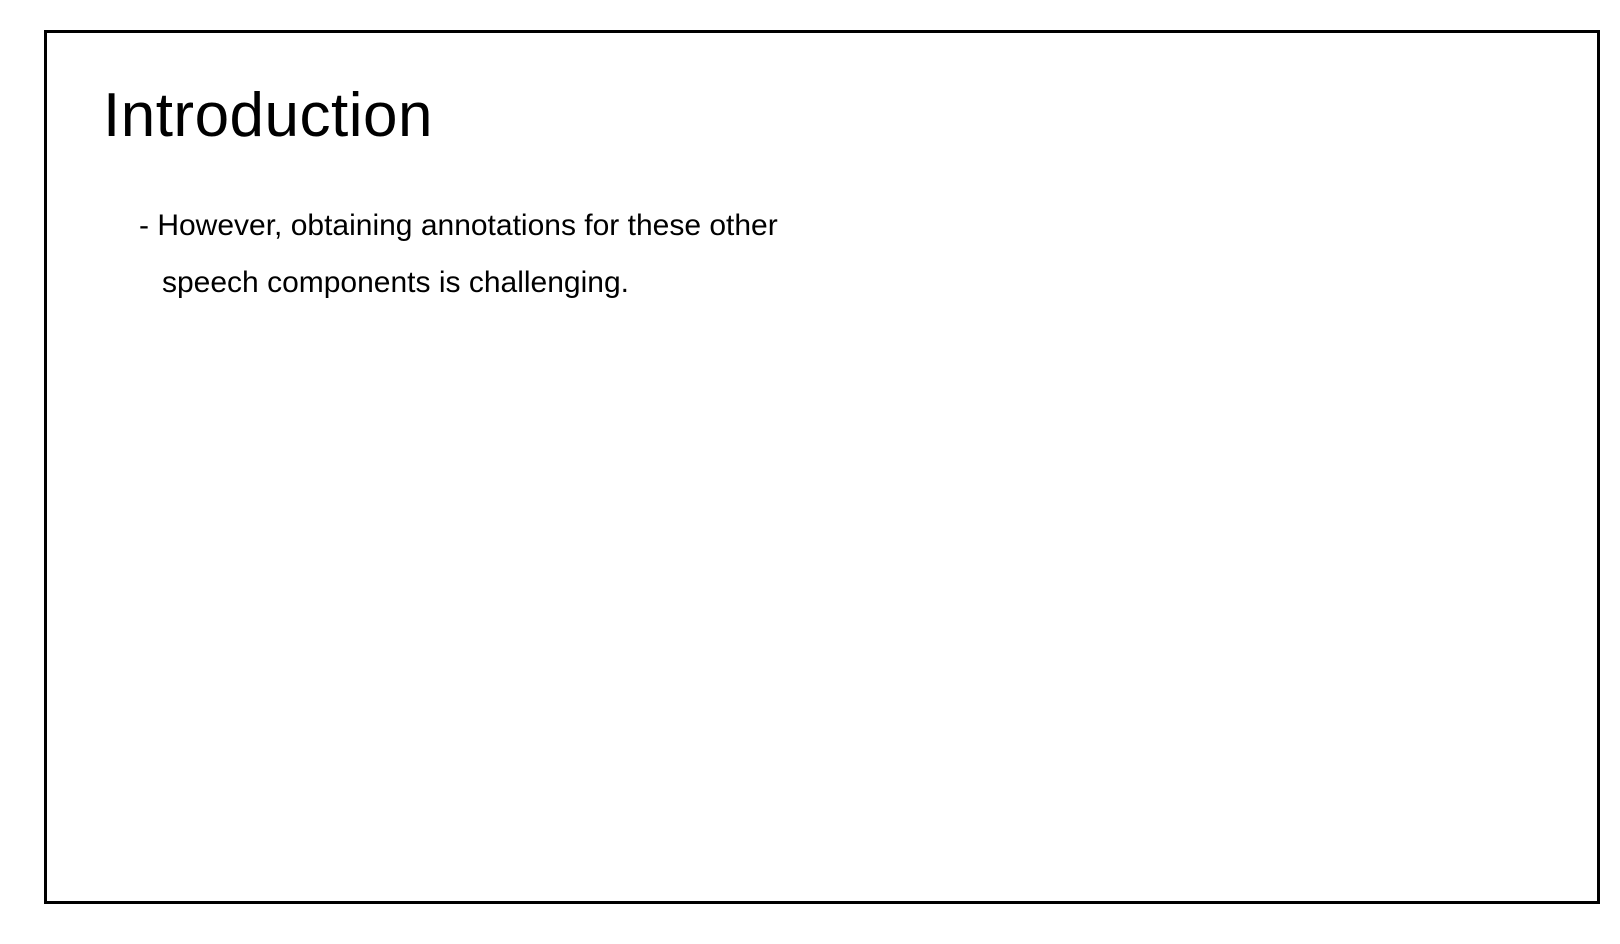 The image size is (1620, 944). What do you see at coordinates (268, 115) in the screenshot?
I see `slide-title: Introduction` at bounding box center [268, 115].